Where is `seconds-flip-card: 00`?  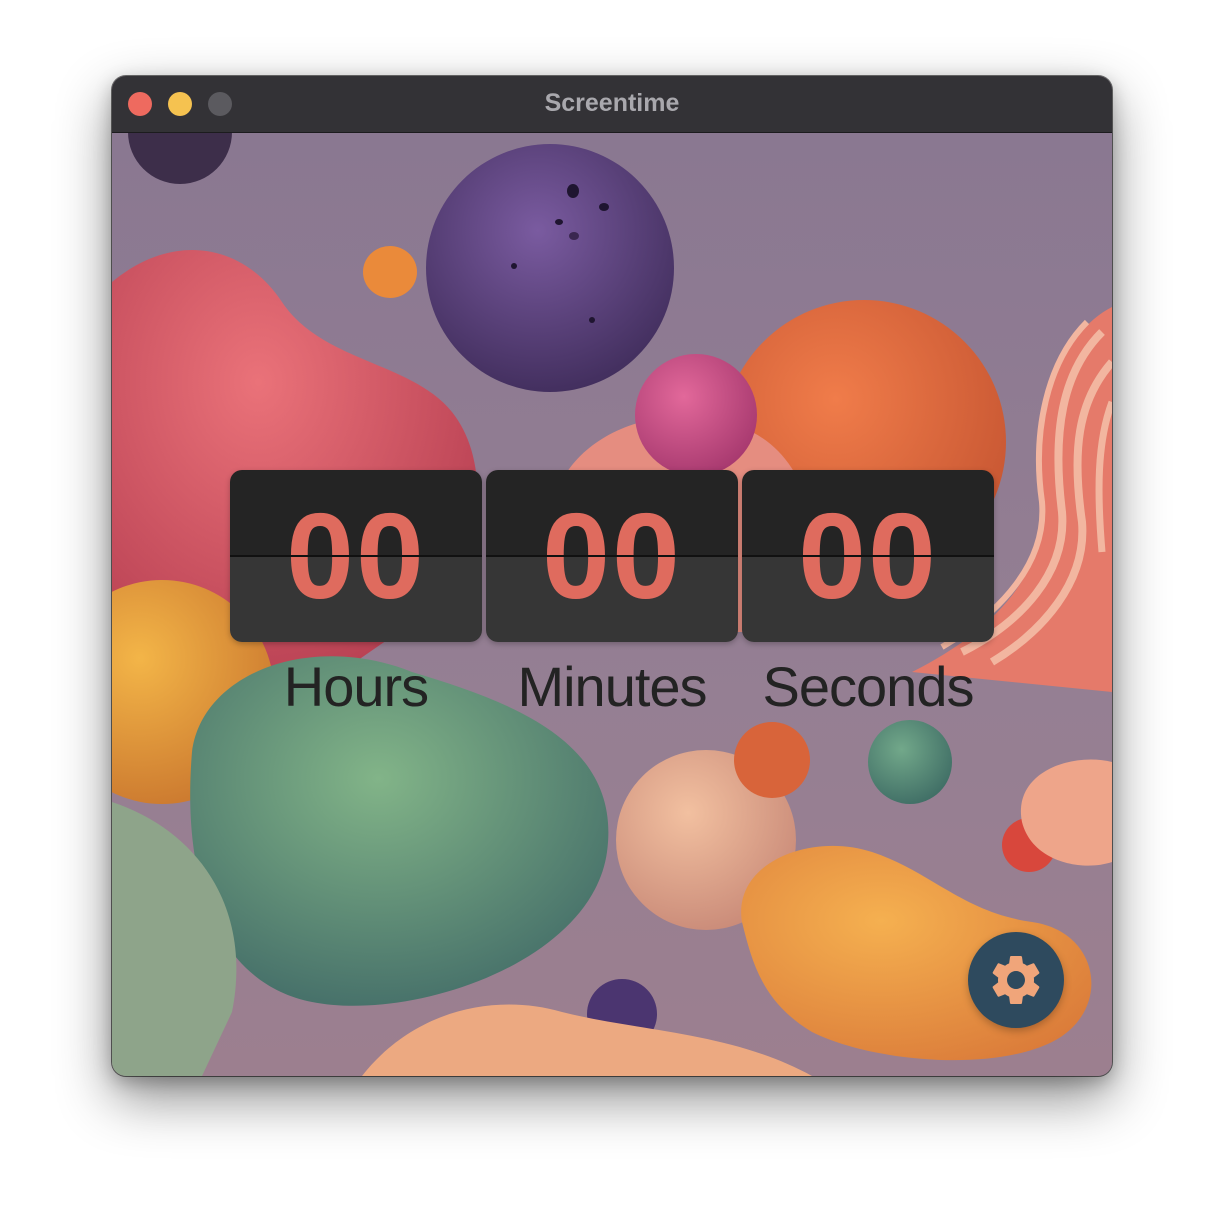 seconds-flip-card: 00 is located at coordinates (868, 556).